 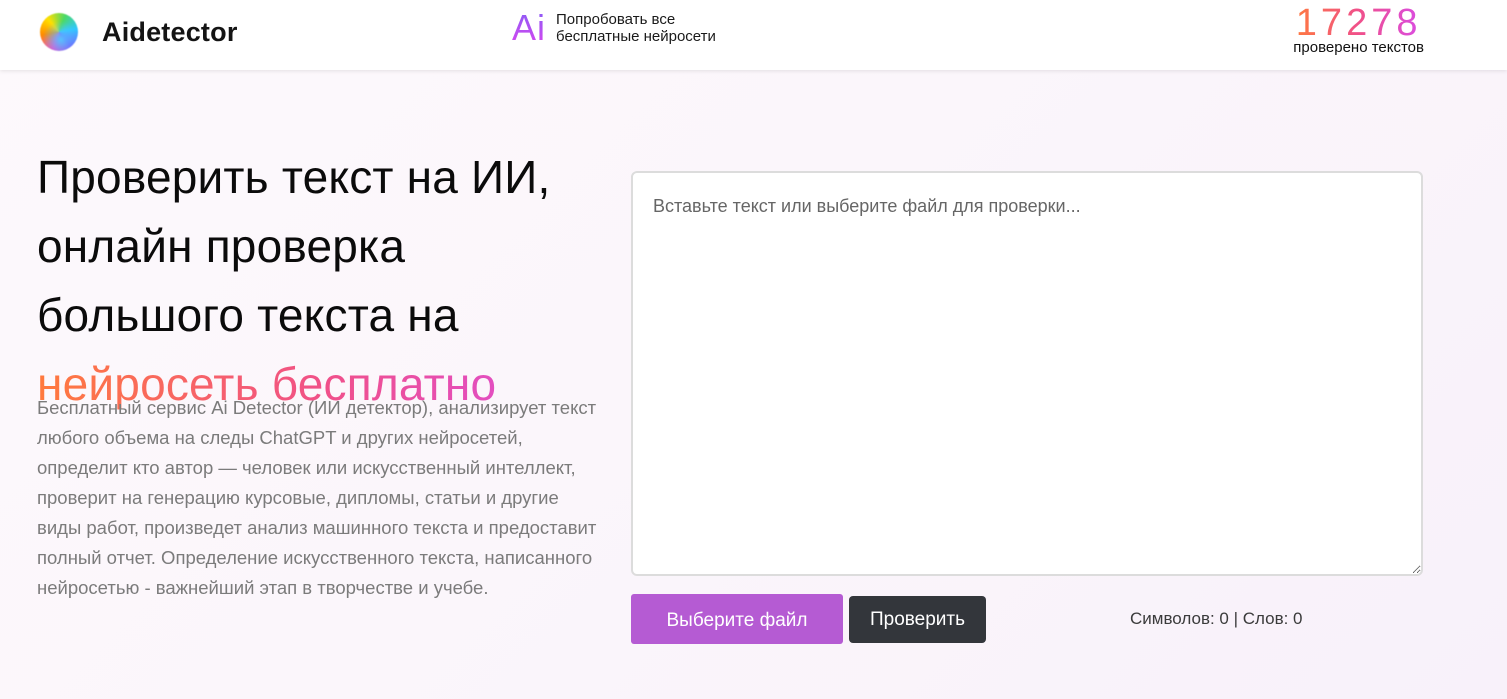 I want to click on title-line-1: Проверить текст на ИИ,, so click(x=294, y=177).